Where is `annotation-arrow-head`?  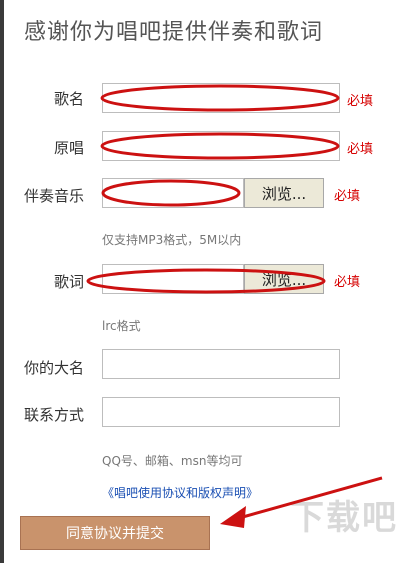
annotation-arrow-head is located at coordinates (233, 517).